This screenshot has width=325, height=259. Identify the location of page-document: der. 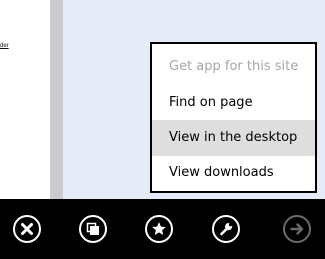
(25, 99).